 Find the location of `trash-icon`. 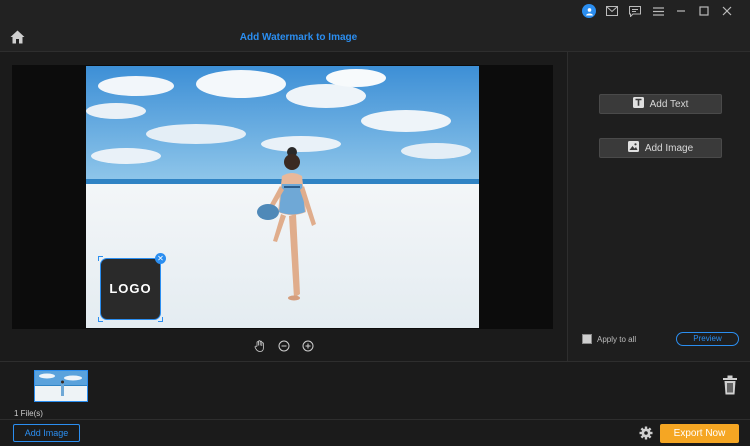

trash-icon is located at coordinates (730, 385).